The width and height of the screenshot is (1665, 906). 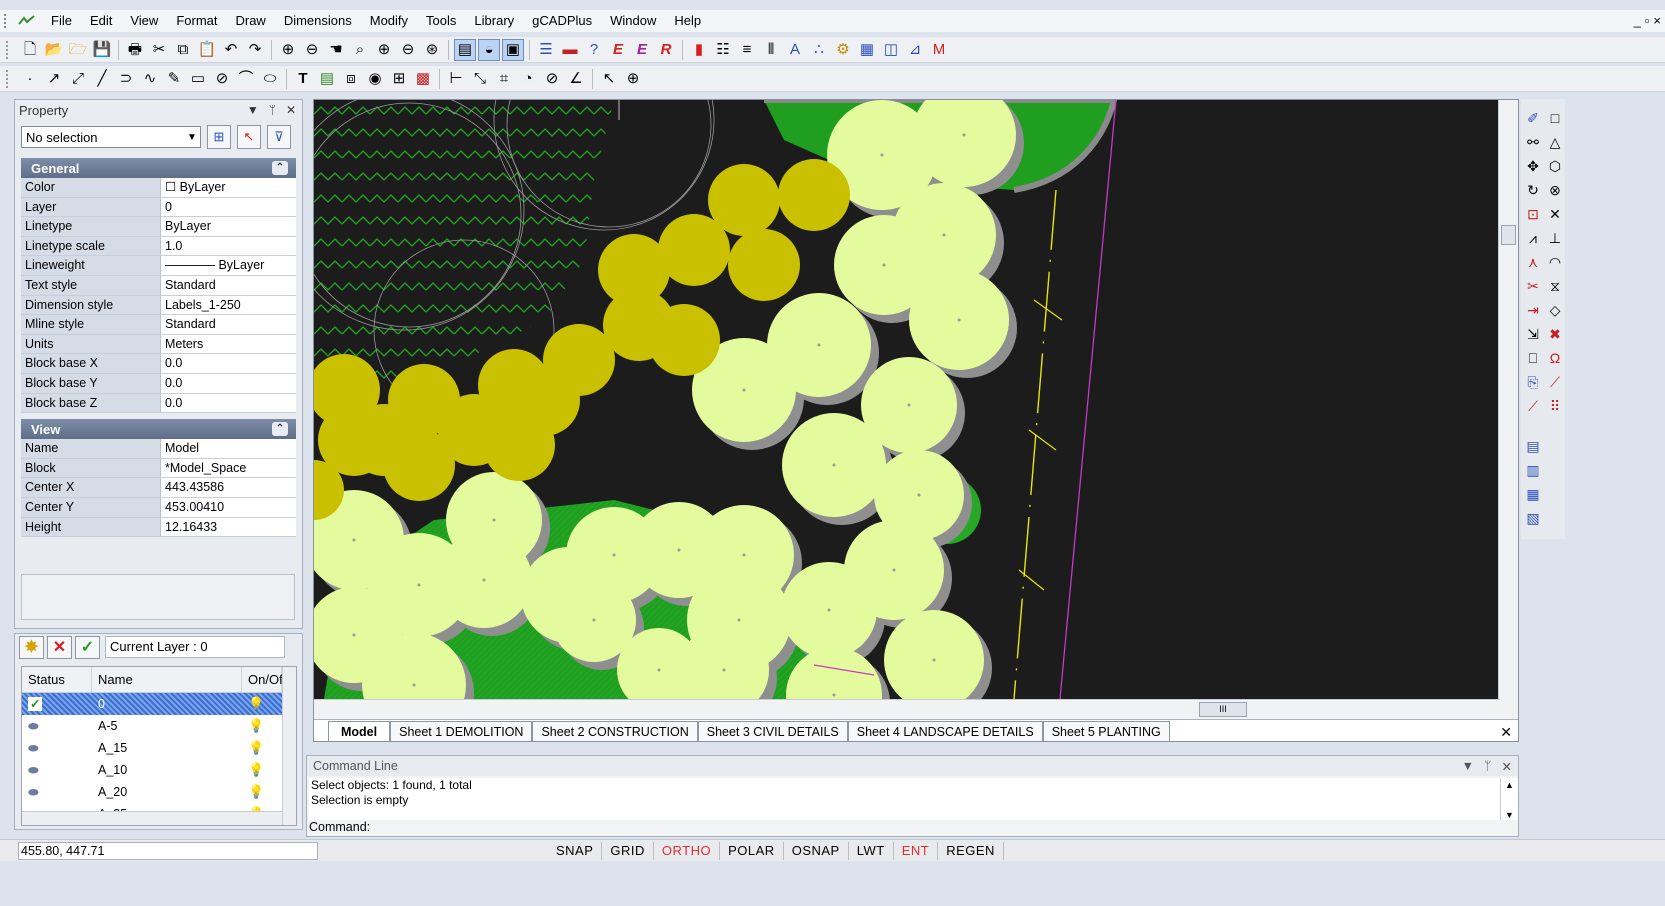 What do you see at coordinates (1555, 238) in the screenshot?
I see `perpendicular-icon: ⊥` at bounding box center [1555, 238].